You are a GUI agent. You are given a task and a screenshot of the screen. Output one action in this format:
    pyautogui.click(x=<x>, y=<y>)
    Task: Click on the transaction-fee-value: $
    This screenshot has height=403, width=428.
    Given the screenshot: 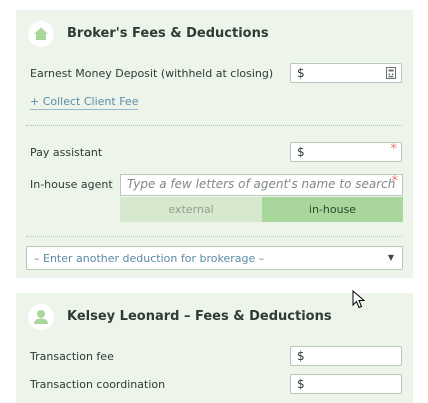 What is the action you would take?
    pyautogui.click(x=301, y=356)
    